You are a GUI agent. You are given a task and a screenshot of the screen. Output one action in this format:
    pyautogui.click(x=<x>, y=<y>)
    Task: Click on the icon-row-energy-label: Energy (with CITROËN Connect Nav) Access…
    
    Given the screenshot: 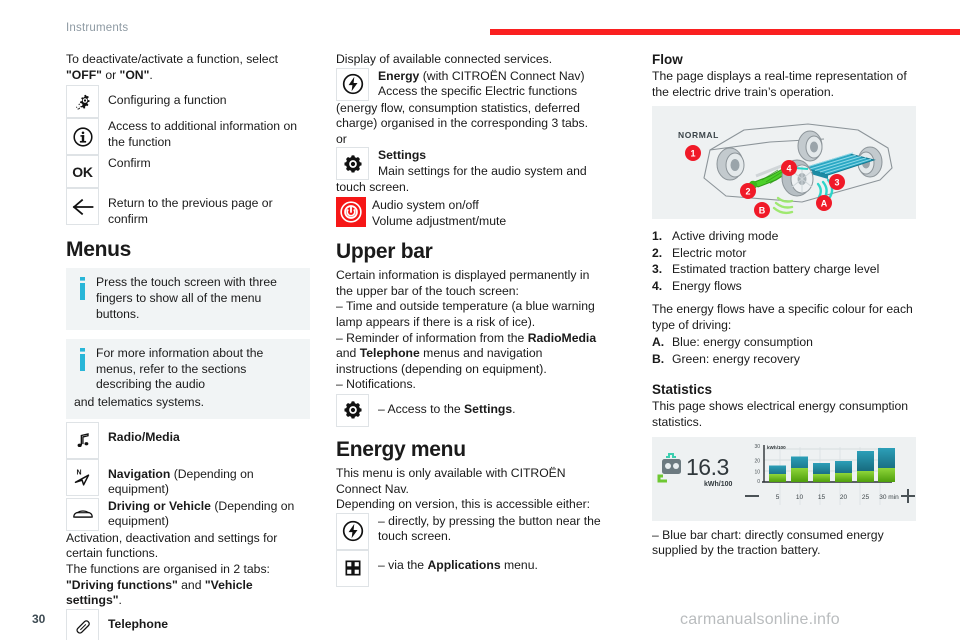 What is the action you would take?
    pyautogui.click(x=477, y=84)
    